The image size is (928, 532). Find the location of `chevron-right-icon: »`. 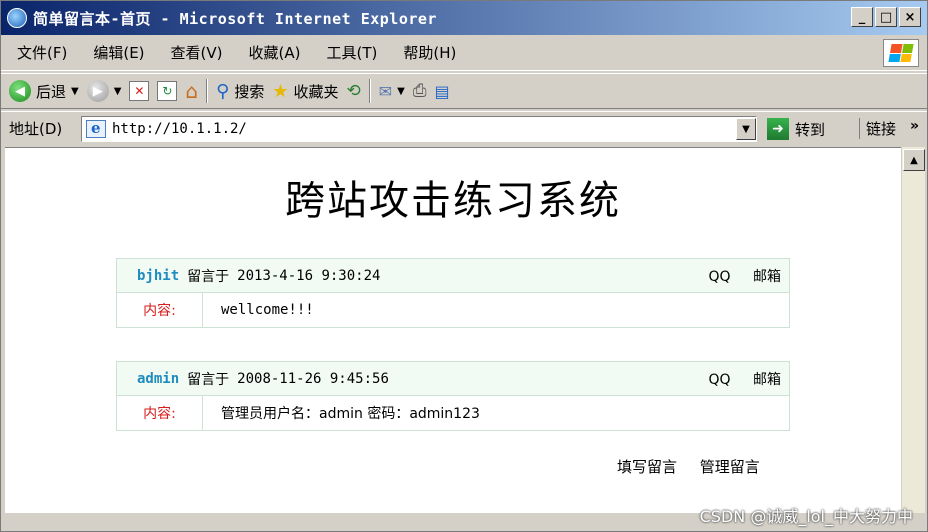

chevron-right-icon: » is located at coordinates (914, 126).